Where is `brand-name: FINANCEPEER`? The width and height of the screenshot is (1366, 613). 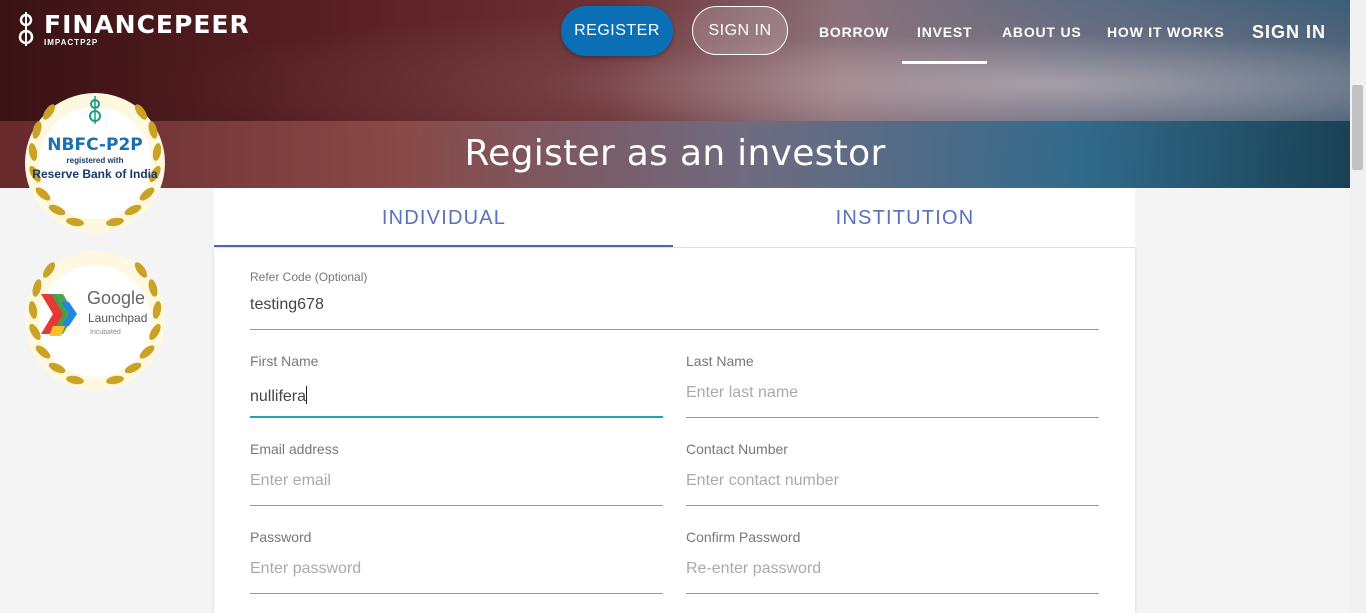 brand-name: FINANCEPEER is located at coordinates (147, 24).